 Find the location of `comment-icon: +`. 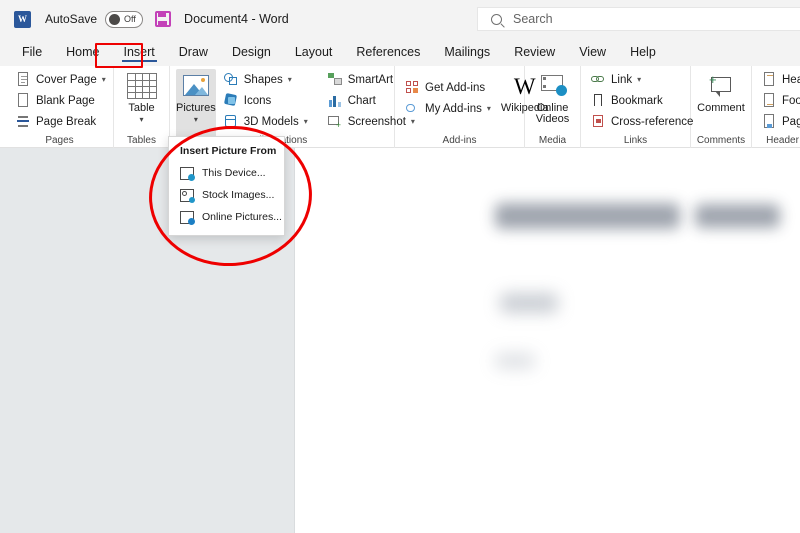

comment-icon: + is located at coordinates (721, 87).